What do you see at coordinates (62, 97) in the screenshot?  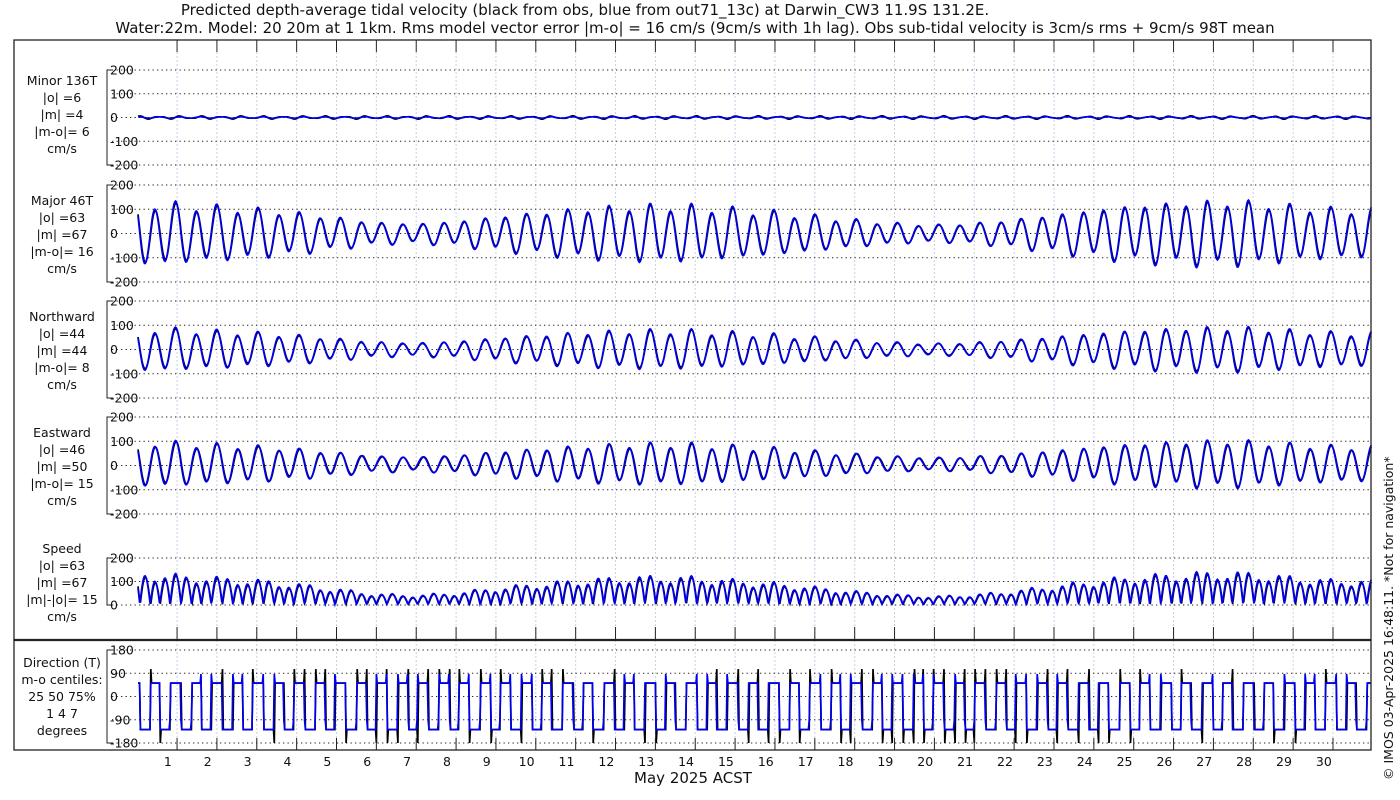 I see `panel-label-line: |o| =6` at bounding box center [62, 97].